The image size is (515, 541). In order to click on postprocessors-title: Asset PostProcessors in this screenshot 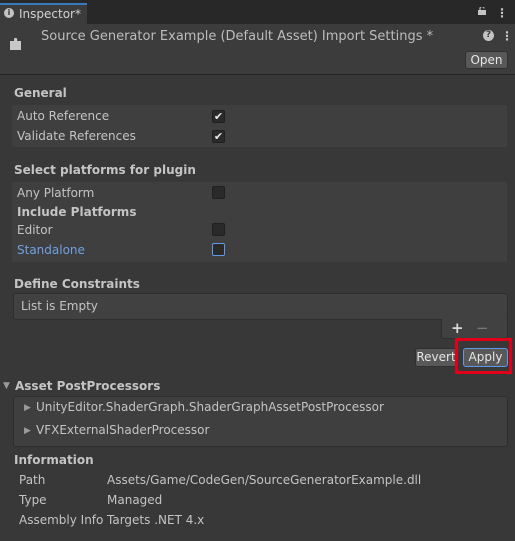, I will do `click(87, 386)`.